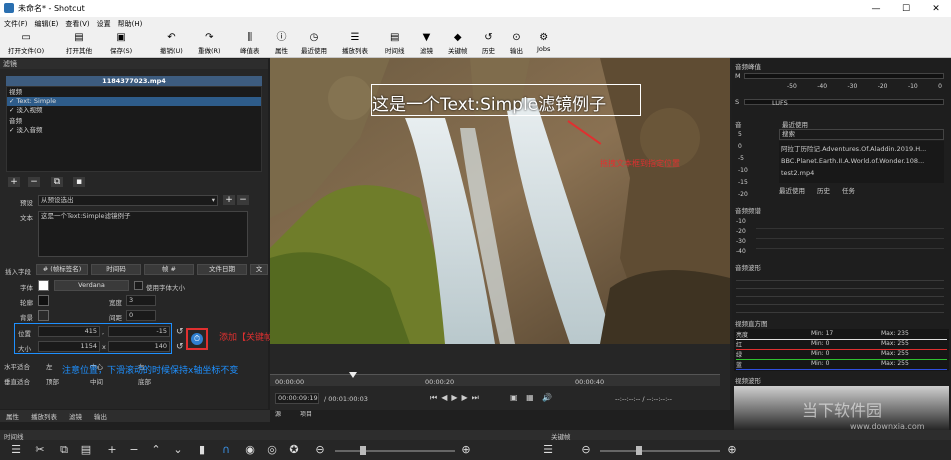 The image size is (951, 460). What do you see at coordinates (876, 8) in the screenshot?
I see `minimize-button: —` at bounding box center [876, 8].